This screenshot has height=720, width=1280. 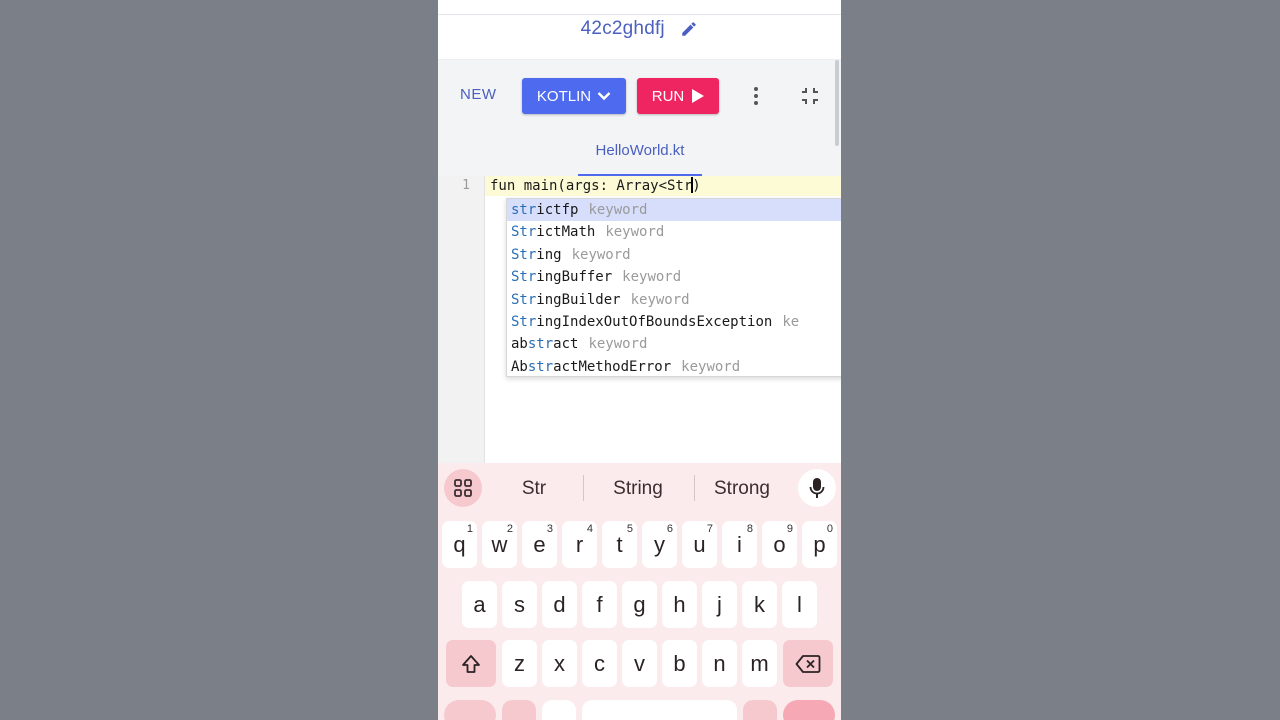 I want to click on key-number-hint: 7, so click(x=709, y=529).